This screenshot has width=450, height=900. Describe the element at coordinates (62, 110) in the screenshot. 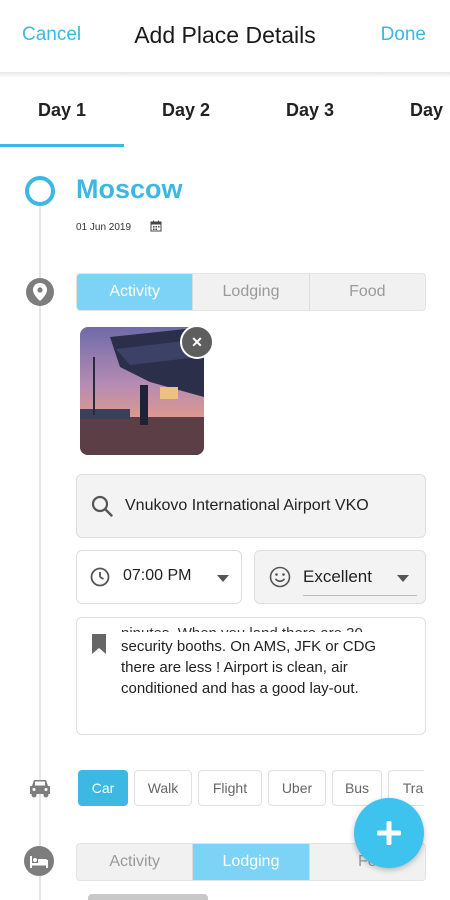

I see `tab-day-1: Day 1` at that location.